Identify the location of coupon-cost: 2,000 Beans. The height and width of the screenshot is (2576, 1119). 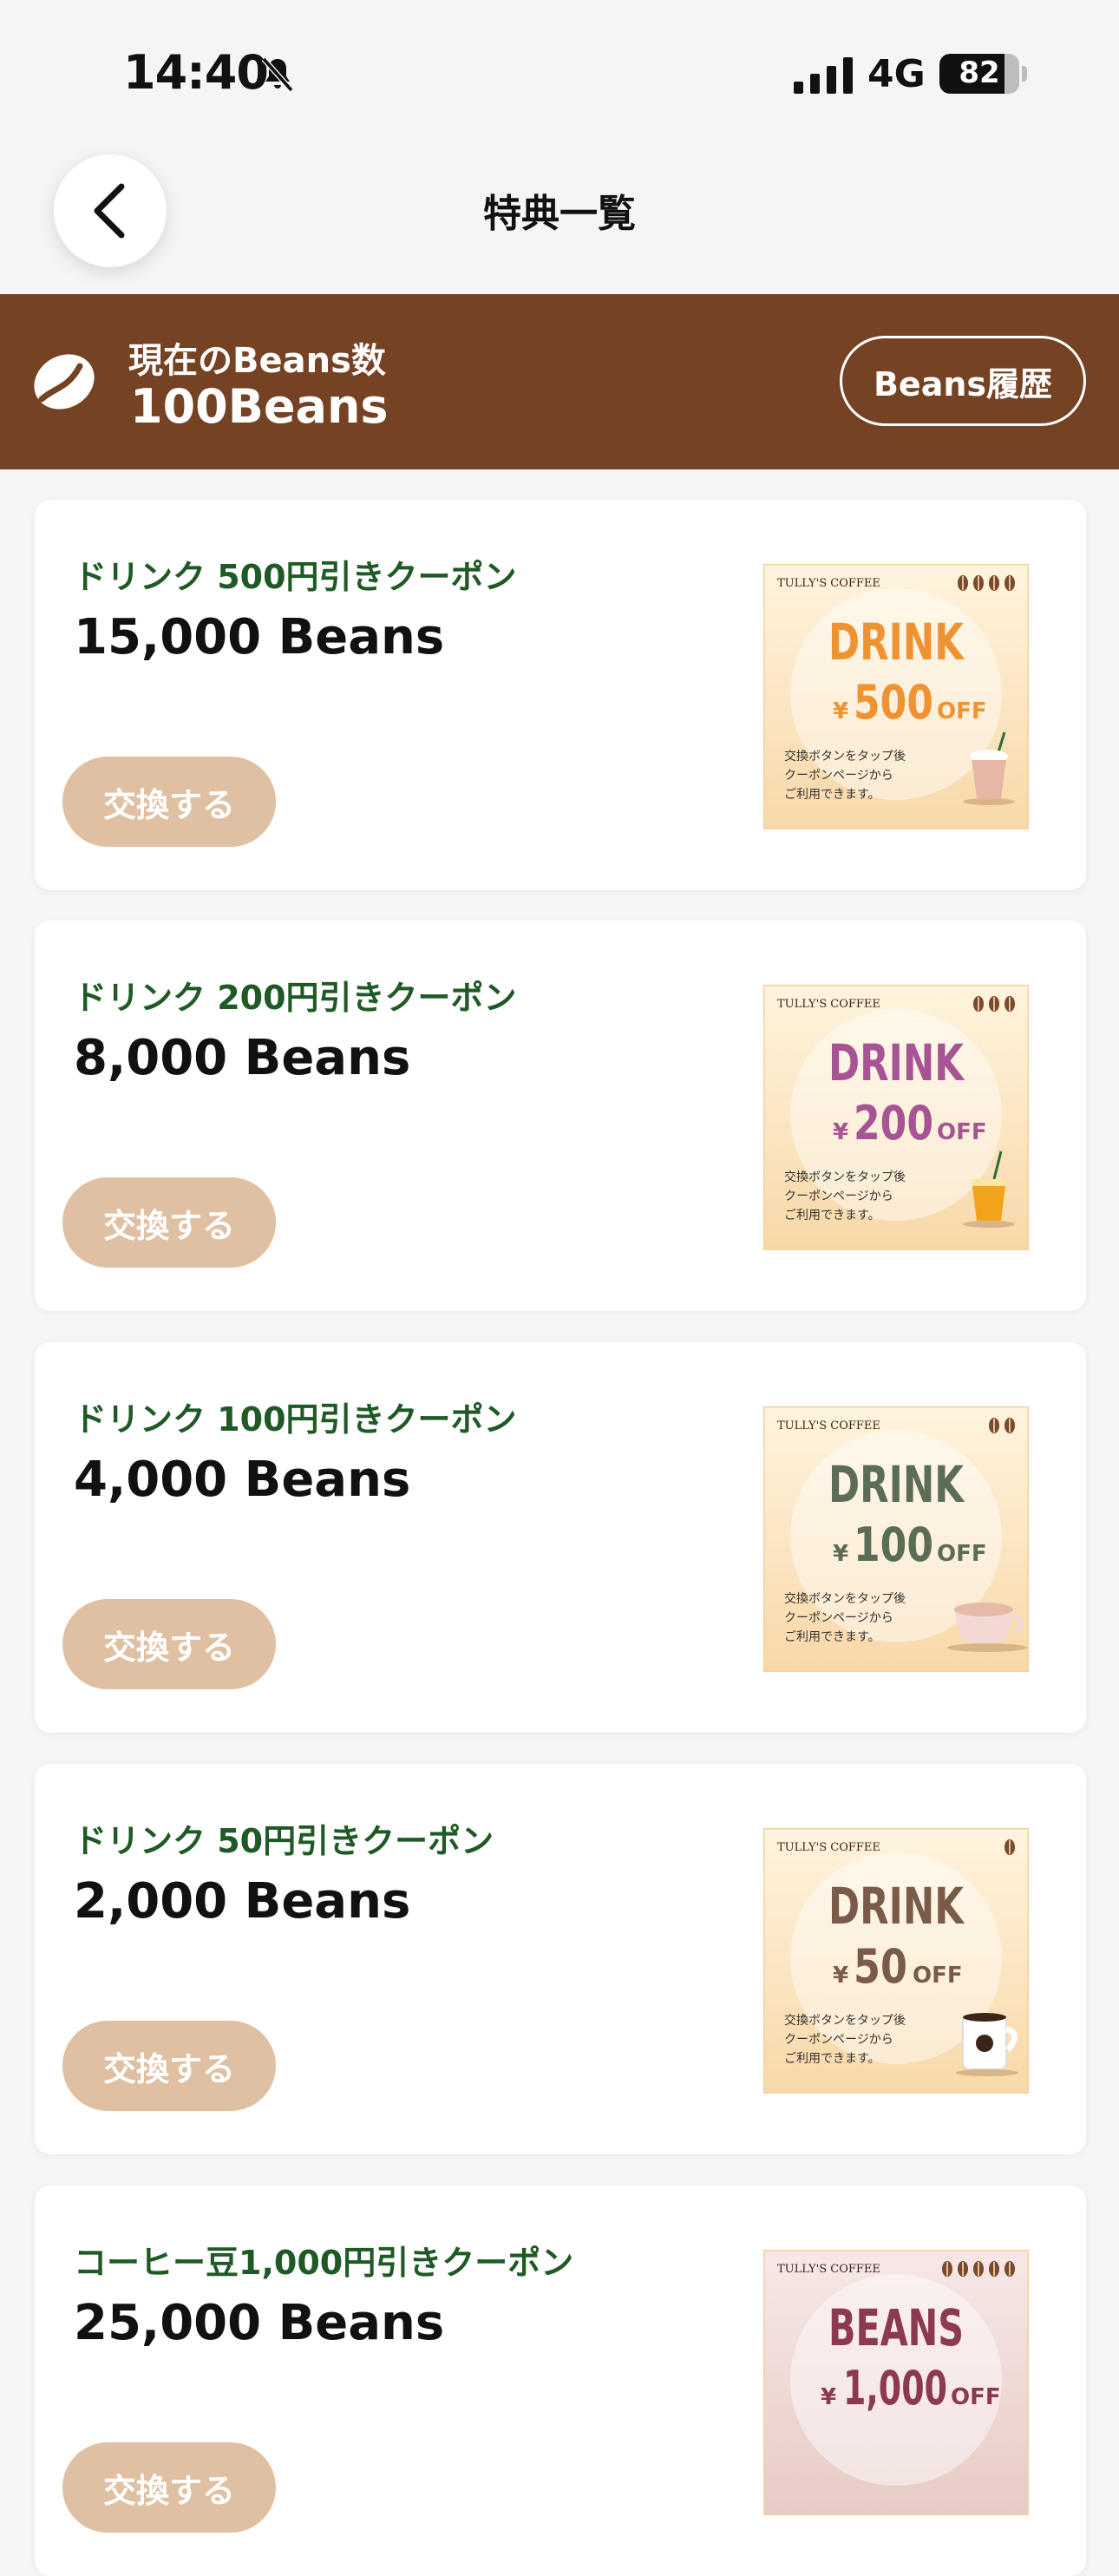
(243, 1901).